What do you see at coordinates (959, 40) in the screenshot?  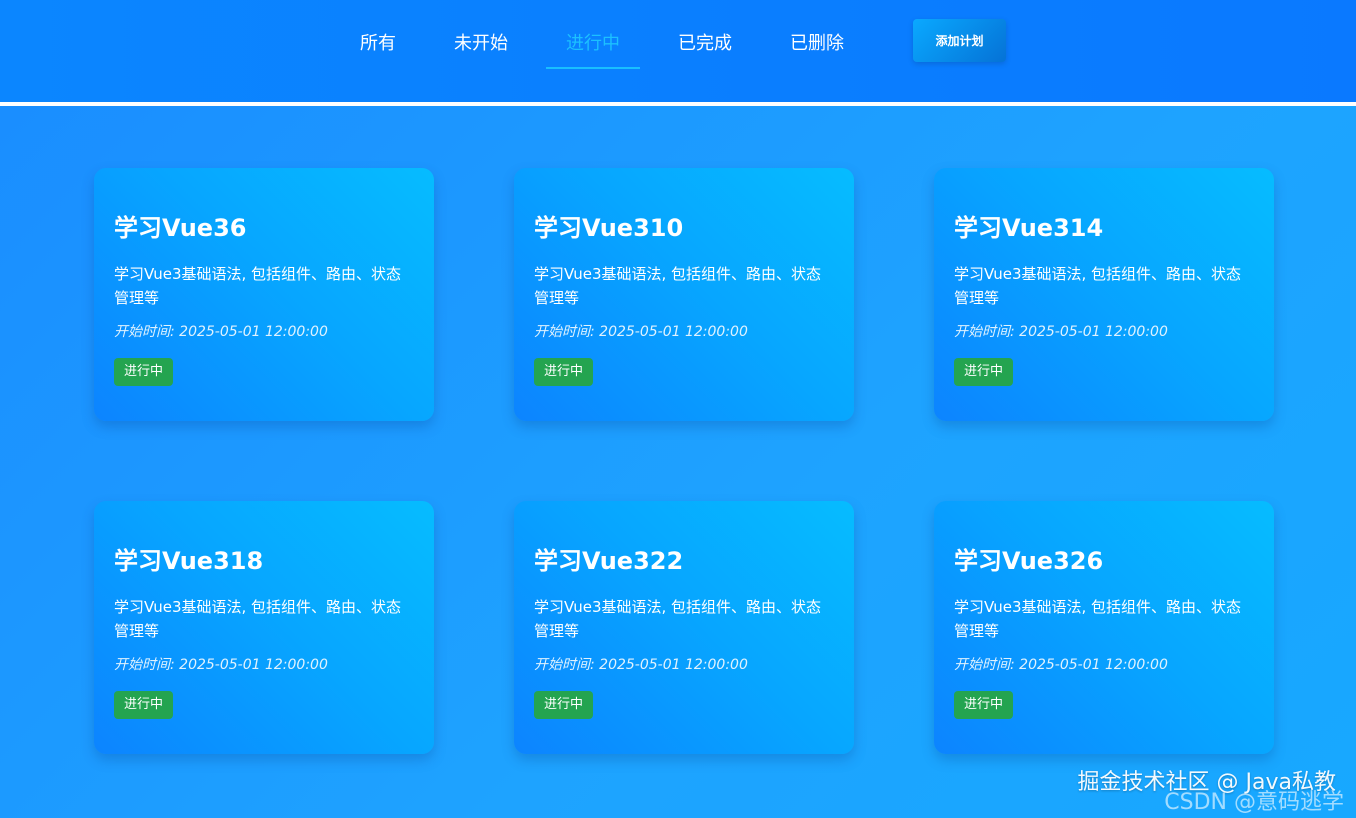 I see `add-plan-button: 添加计划` at bounding box center [959, 40].